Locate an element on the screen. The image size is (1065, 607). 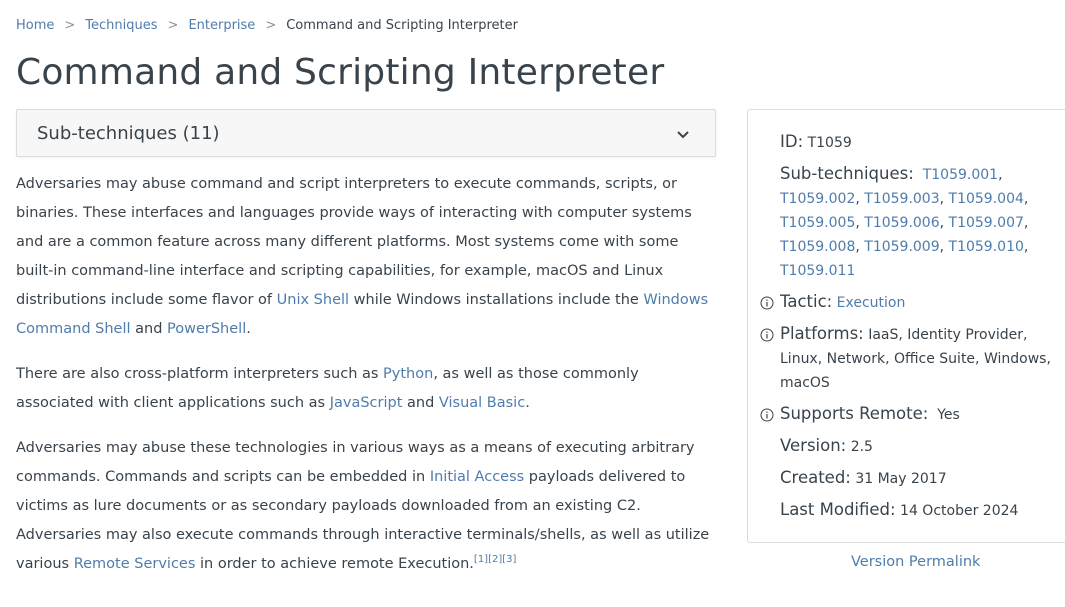
reference-link: [3] is located at coordinates (509, 559).